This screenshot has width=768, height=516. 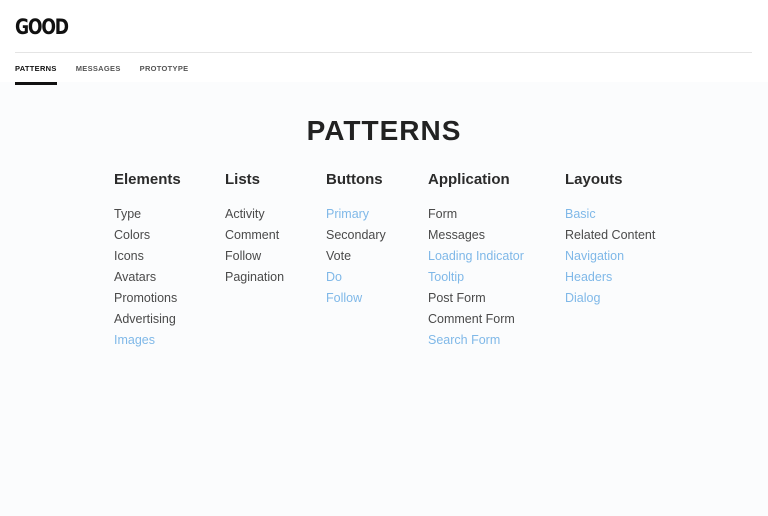 I want to click on pattern-link-layouts-navigation: Navigation, so click(x=610, y=259).